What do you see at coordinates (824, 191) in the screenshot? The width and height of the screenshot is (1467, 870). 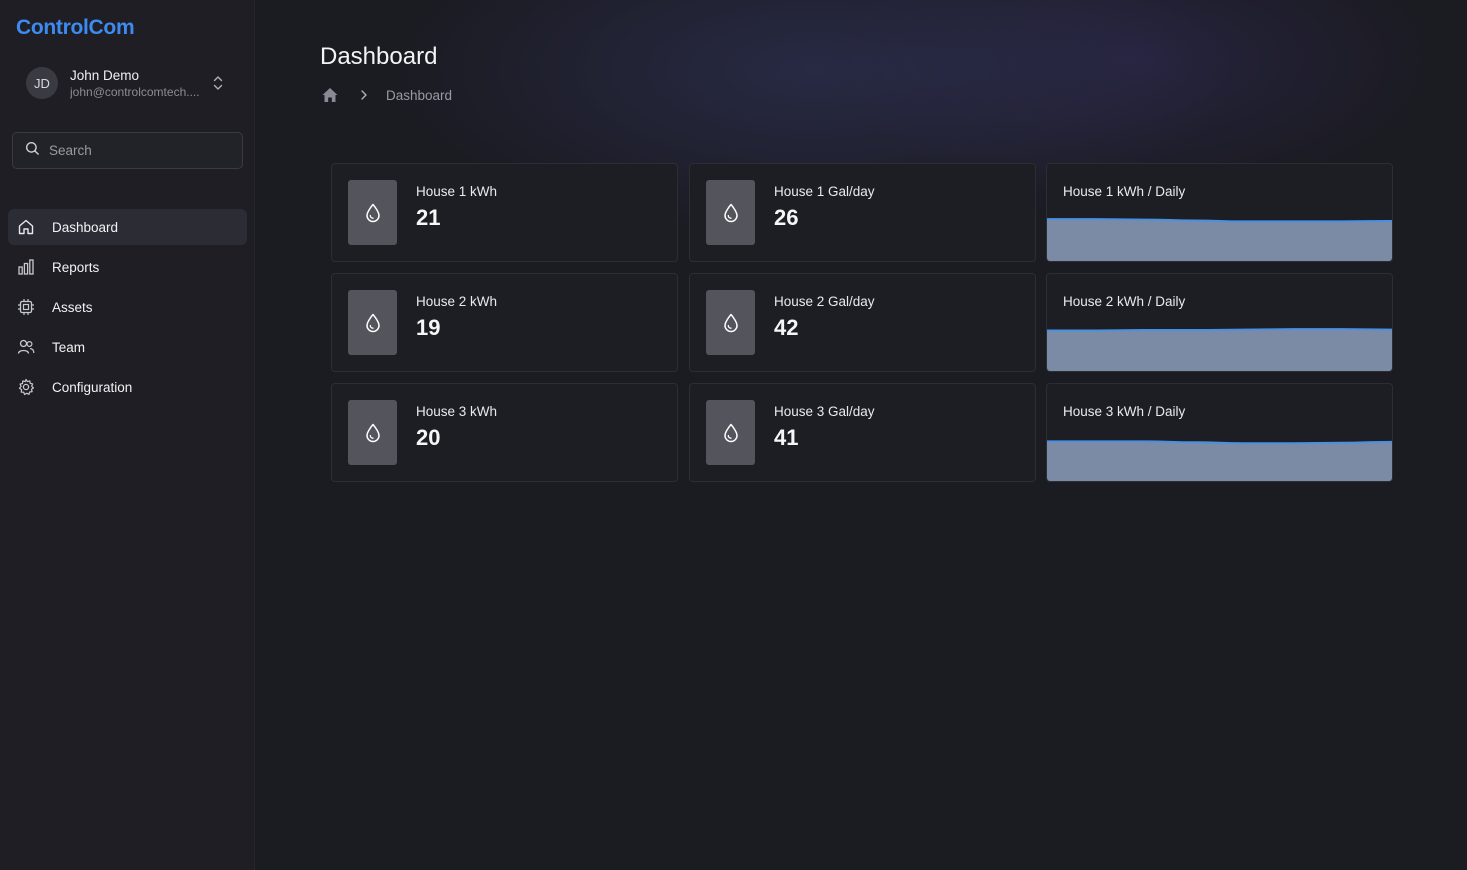 I see `stat-label: House 1 Gal/day` at bounding box center [824, 191].